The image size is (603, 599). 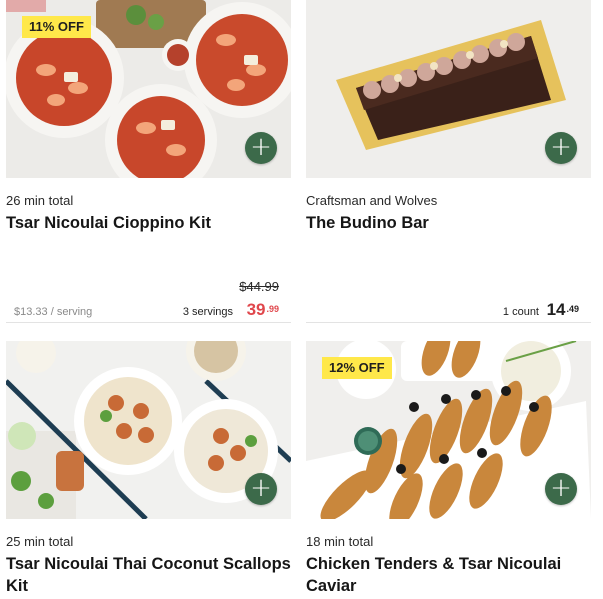 What do you see at coordinates (372, 200) in the screenshot?
I see `brand-name: Craftsman and Wolves` at bounding box center [372, 200].